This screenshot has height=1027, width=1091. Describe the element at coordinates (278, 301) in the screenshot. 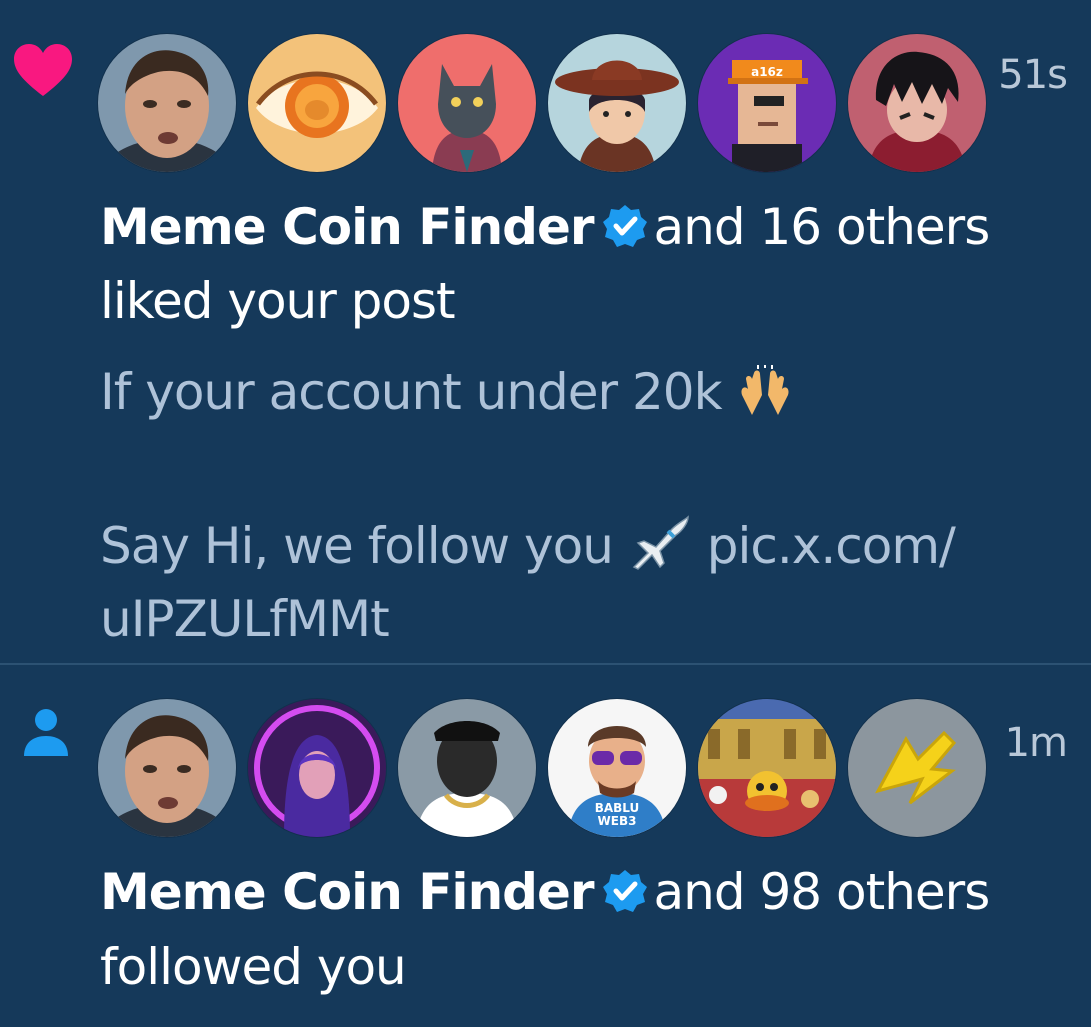

I see `action-text: liked your post` at that location.